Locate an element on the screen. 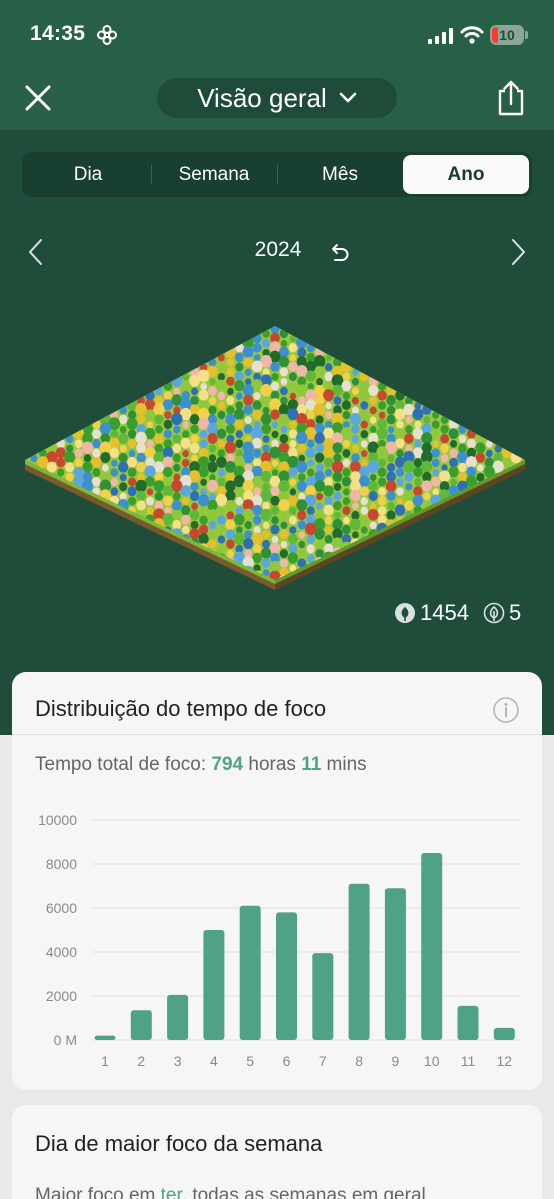 This screenshot has height=1199, width=554. tab-week: Semana is located at coordinates (214, 174).